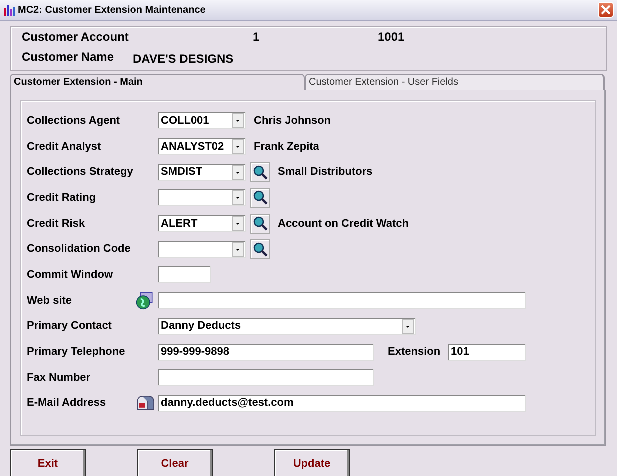 This screenshot has width=617, height=476. I want to click on field-label: Primary Contact, so click(70, 326).